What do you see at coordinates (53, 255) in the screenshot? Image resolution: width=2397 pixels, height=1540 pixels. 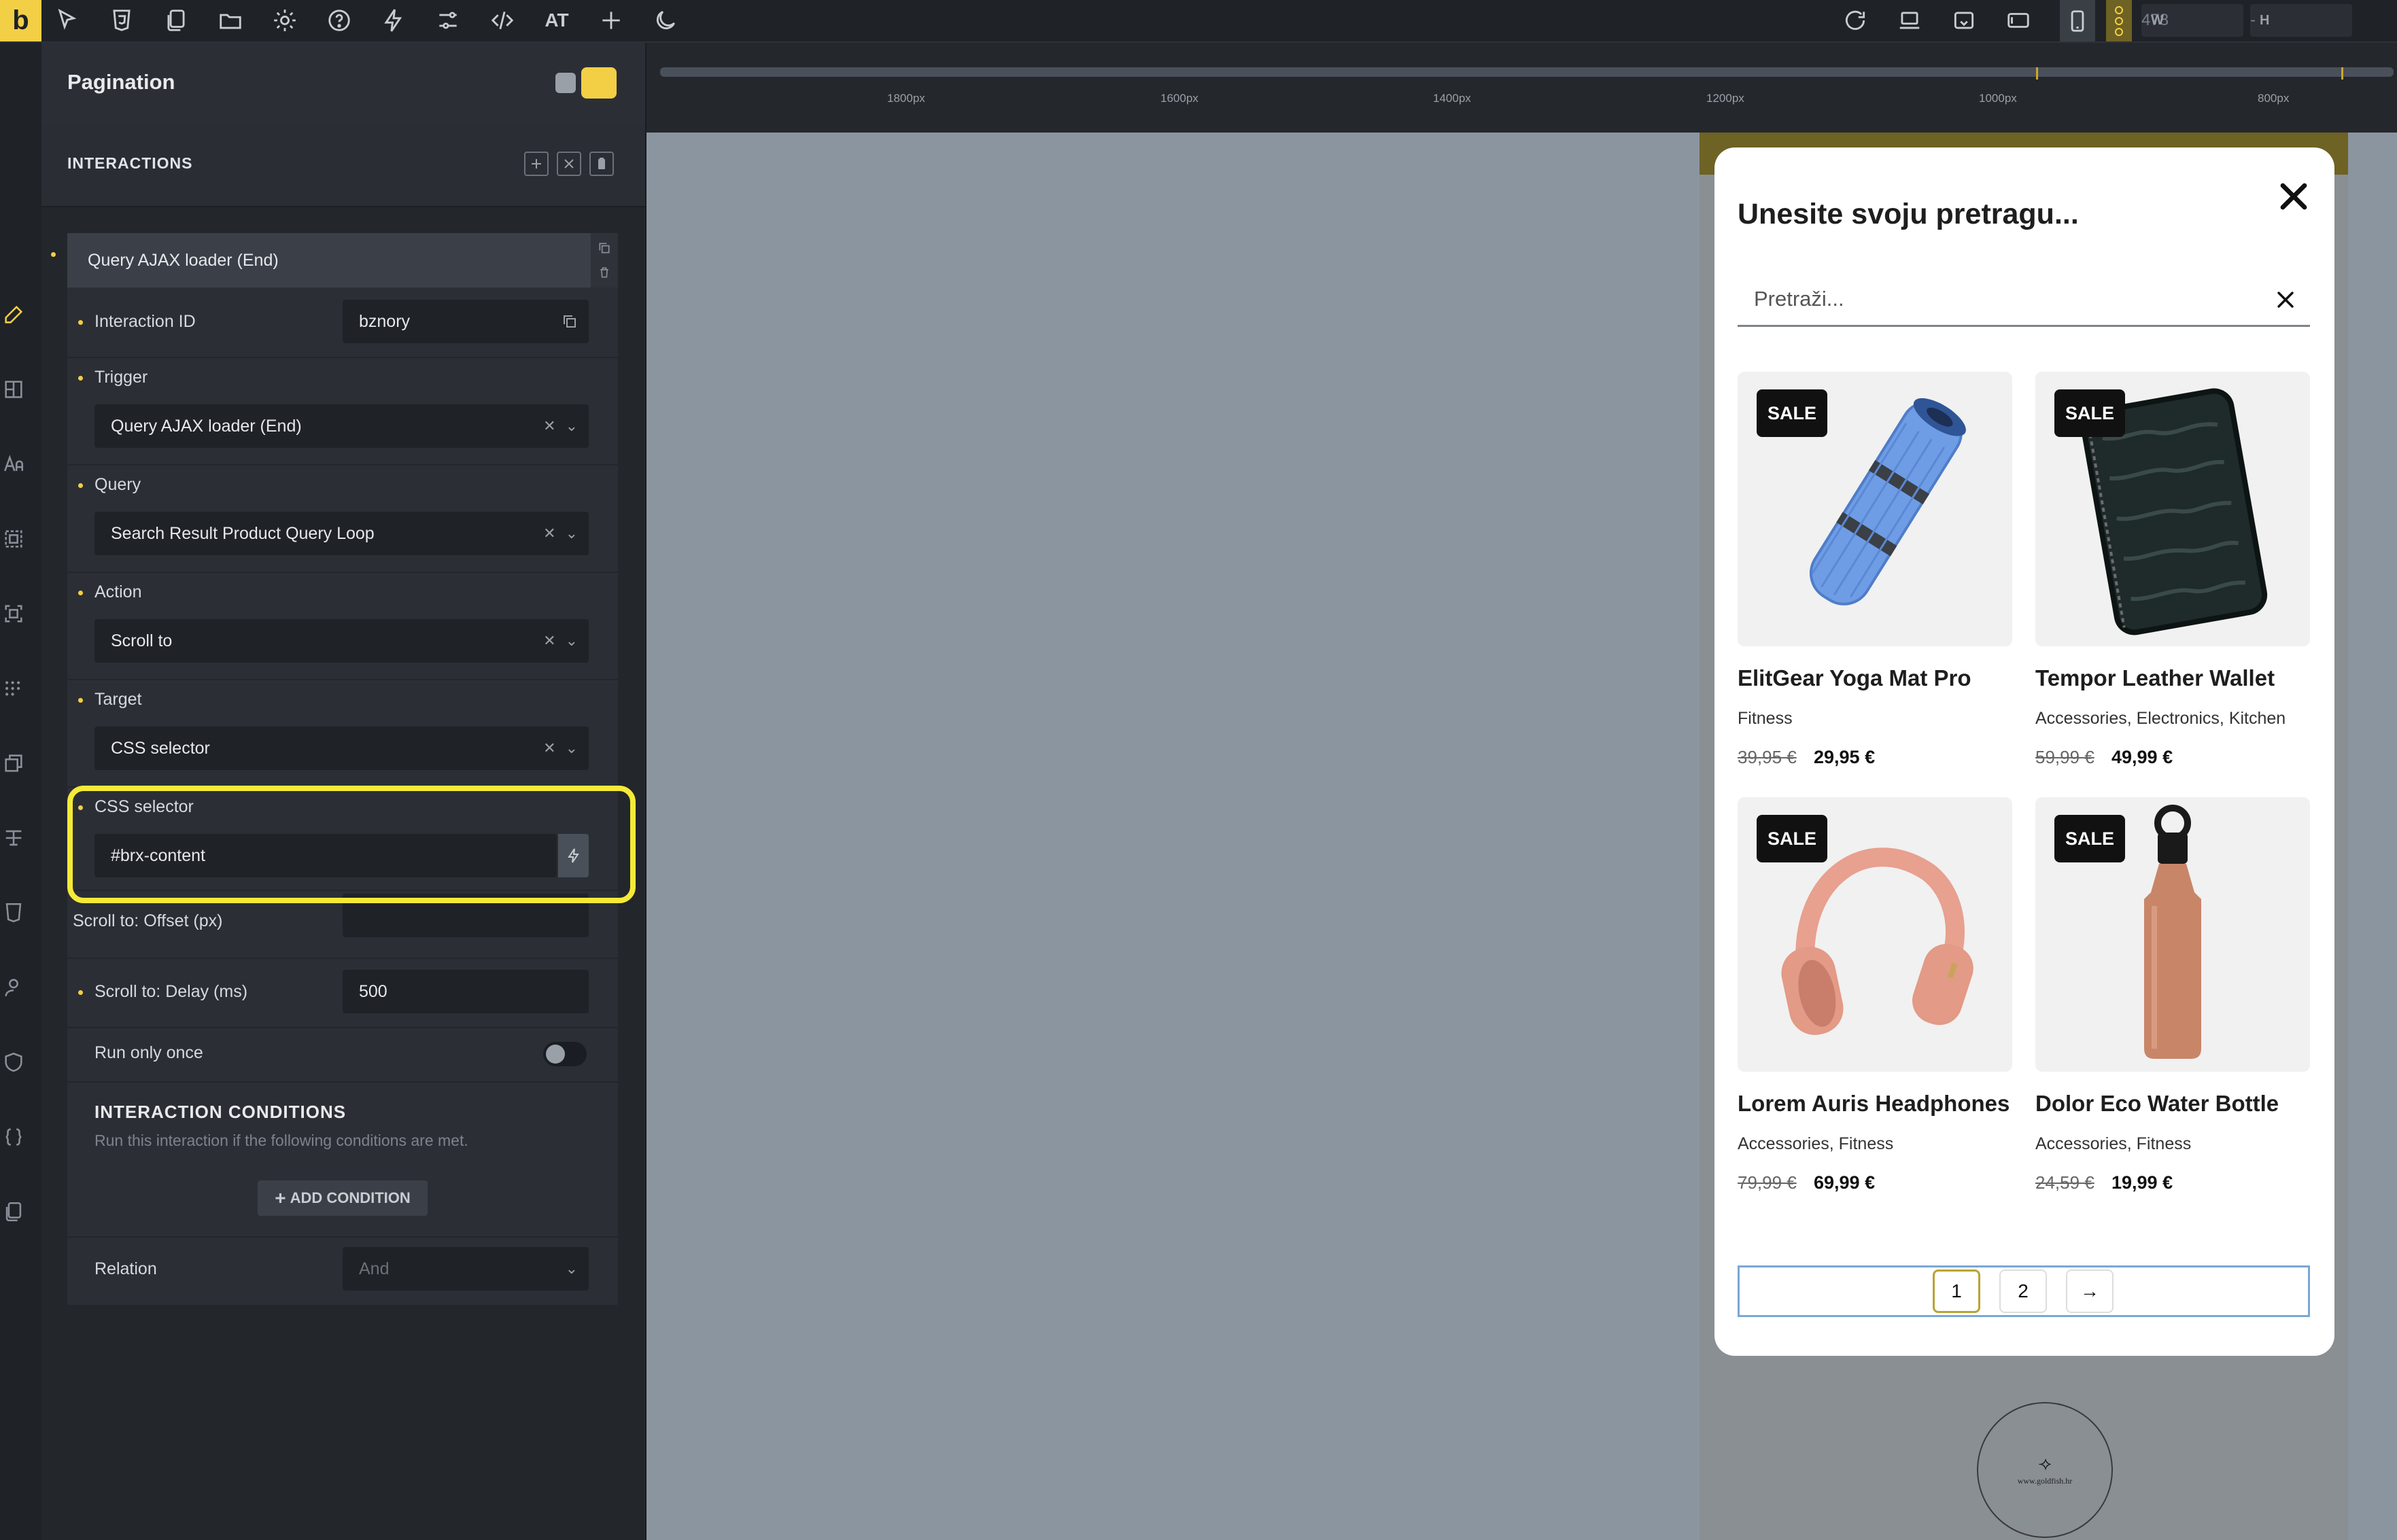 I see `interaction-active-dot` at bounding box center [53, 255].